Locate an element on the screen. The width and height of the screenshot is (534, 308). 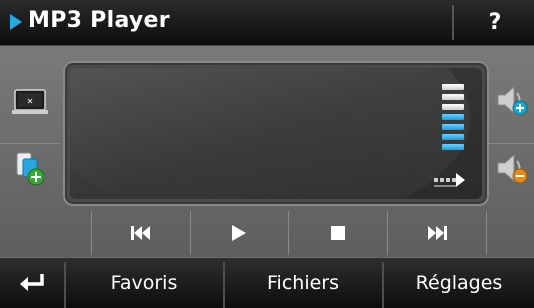
stop-button is located at coordinates (338, 233).